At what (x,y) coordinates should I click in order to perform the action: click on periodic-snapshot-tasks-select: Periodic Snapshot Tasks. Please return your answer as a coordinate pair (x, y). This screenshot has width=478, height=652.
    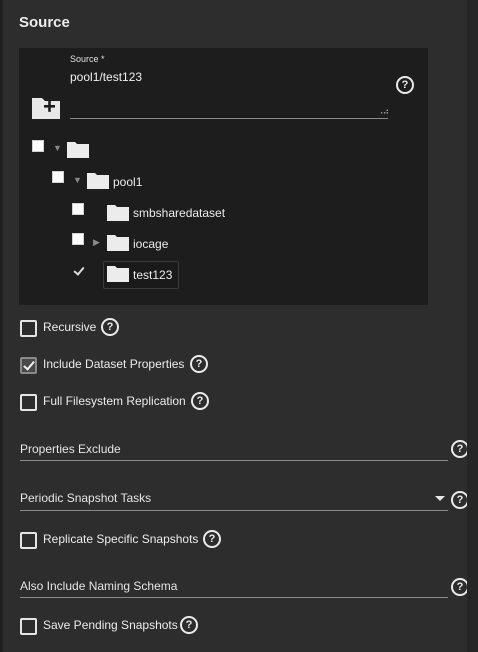
    Looking at the image, I should click on (234, 502).